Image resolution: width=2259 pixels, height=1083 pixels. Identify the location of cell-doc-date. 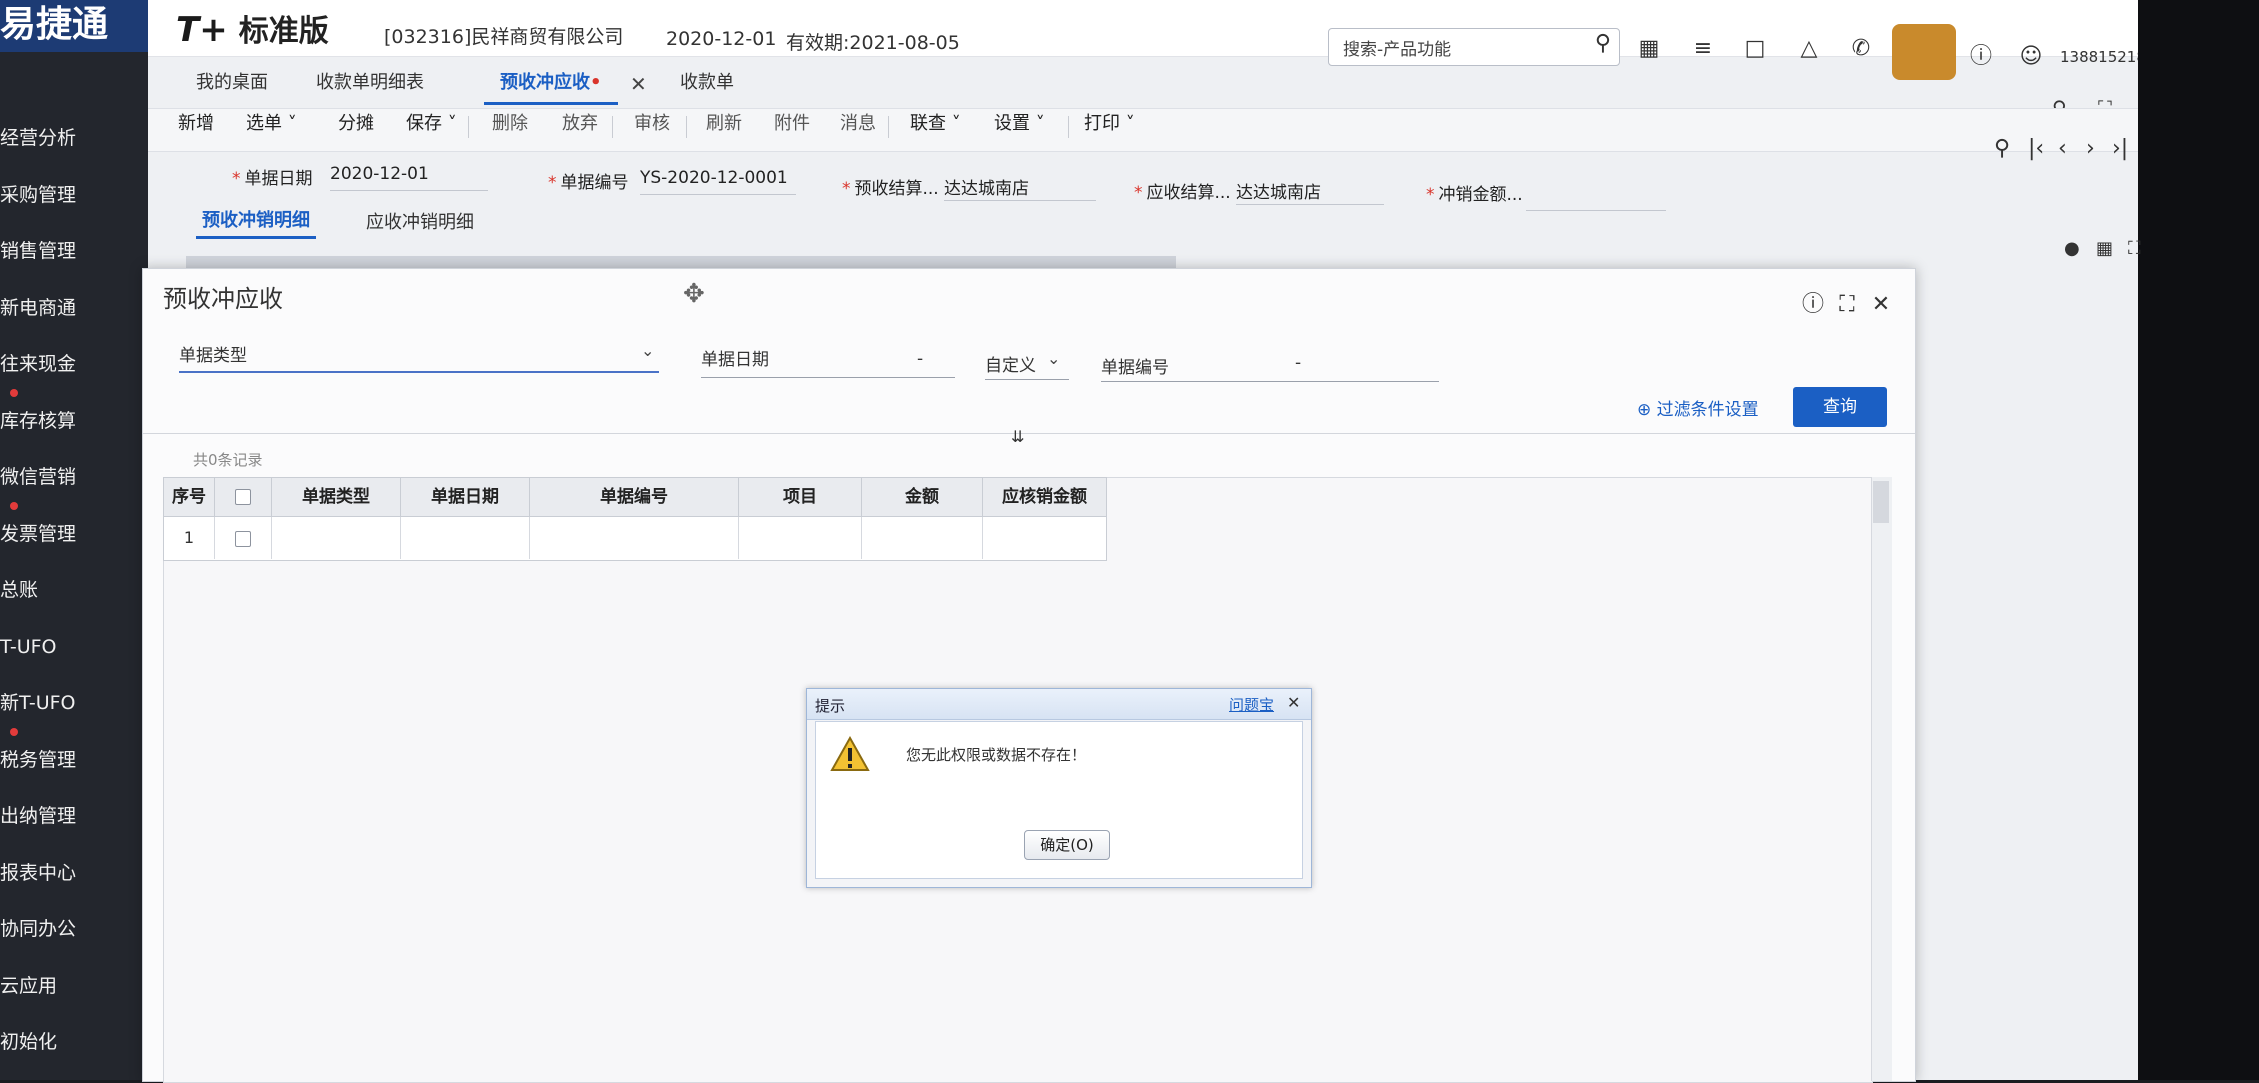
(465, 538).